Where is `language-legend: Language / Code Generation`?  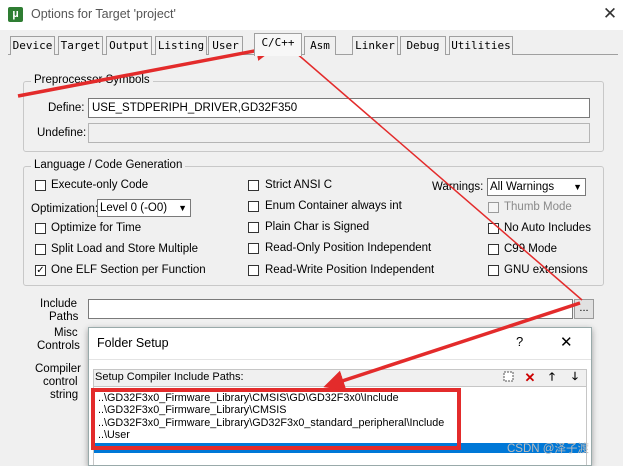
language-legend: Language / Code Generation is located at coordinates (108, 165).